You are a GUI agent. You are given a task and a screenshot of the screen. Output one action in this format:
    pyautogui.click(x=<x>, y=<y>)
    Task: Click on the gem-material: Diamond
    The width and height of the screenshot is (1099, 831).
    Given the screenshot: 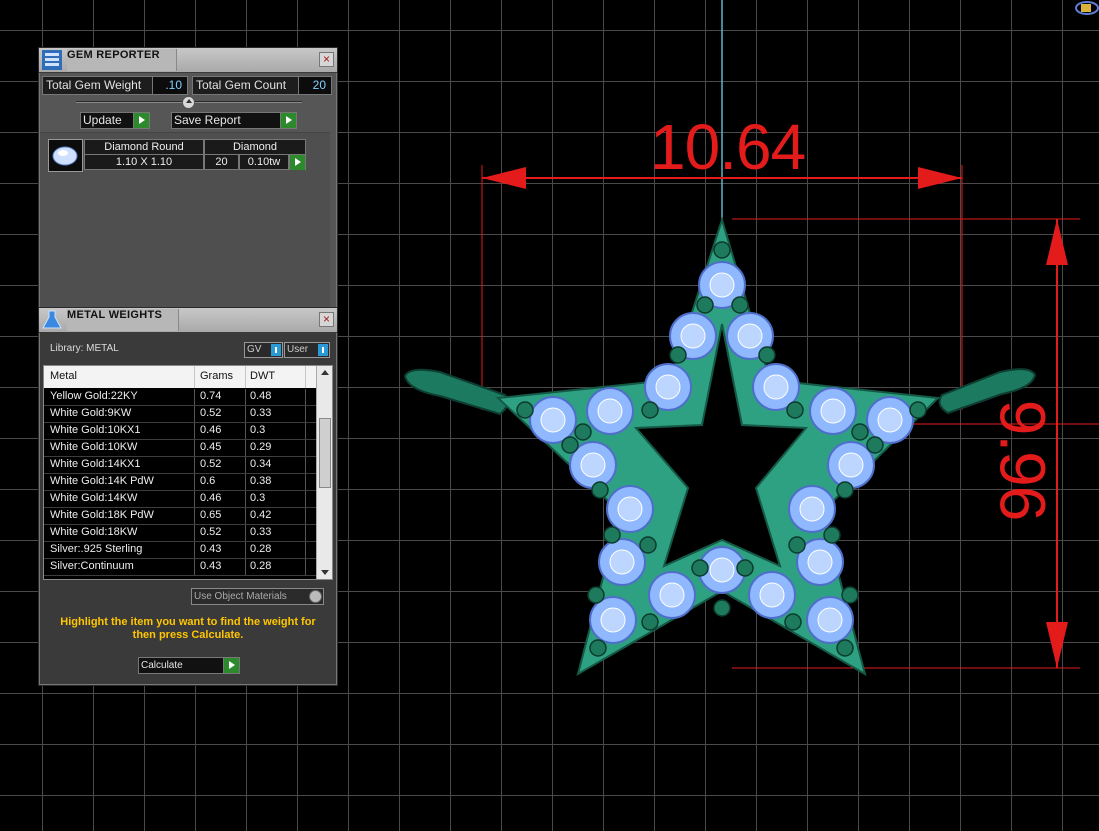 What is the action you would take?
    pyautogui.click(x=255, y=147)
    